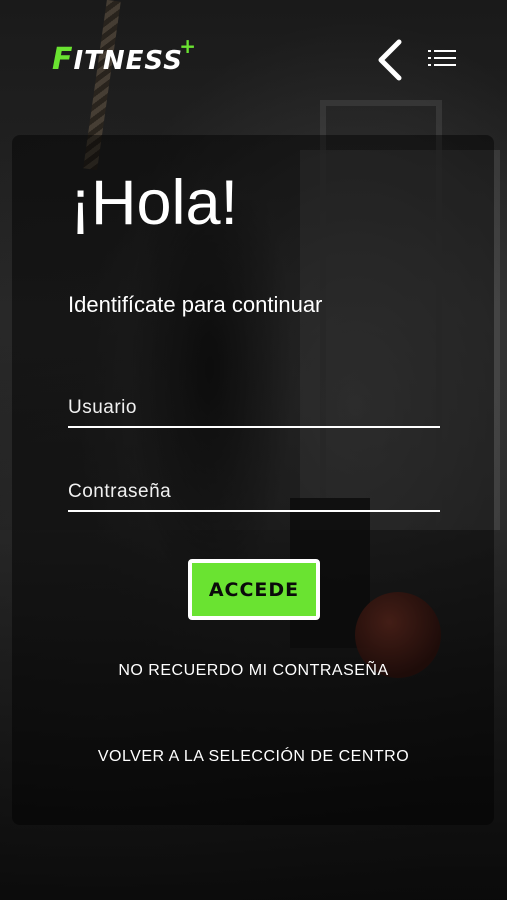 This screenshot has width=507, height=900. Describe the element at coordinates (390, 60) in the screenshot. I see `chevron-left-icon` at that location.